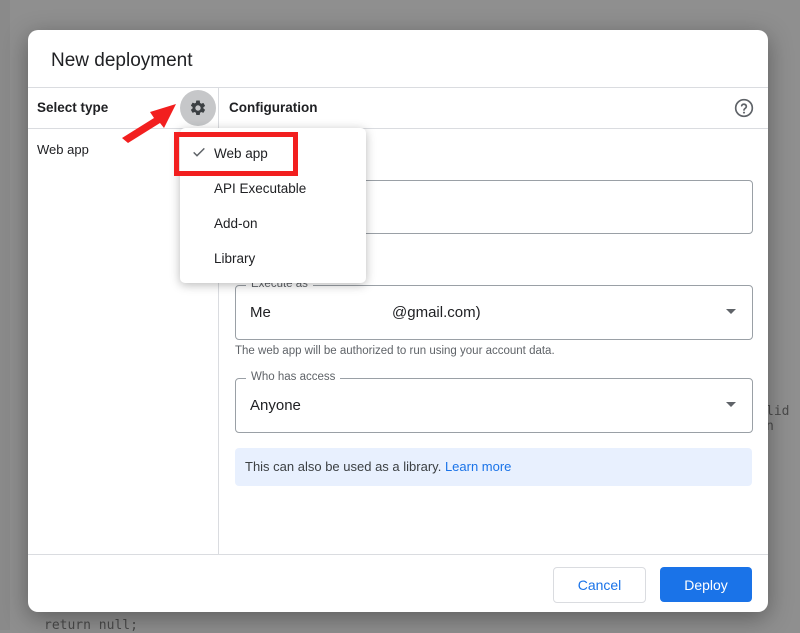 The image size is (800, 633). What do you see at coordinates (436, 312) in the screenshot?
I see `execute-as-email: @gmail.com)` at bounding box center [436, 312].